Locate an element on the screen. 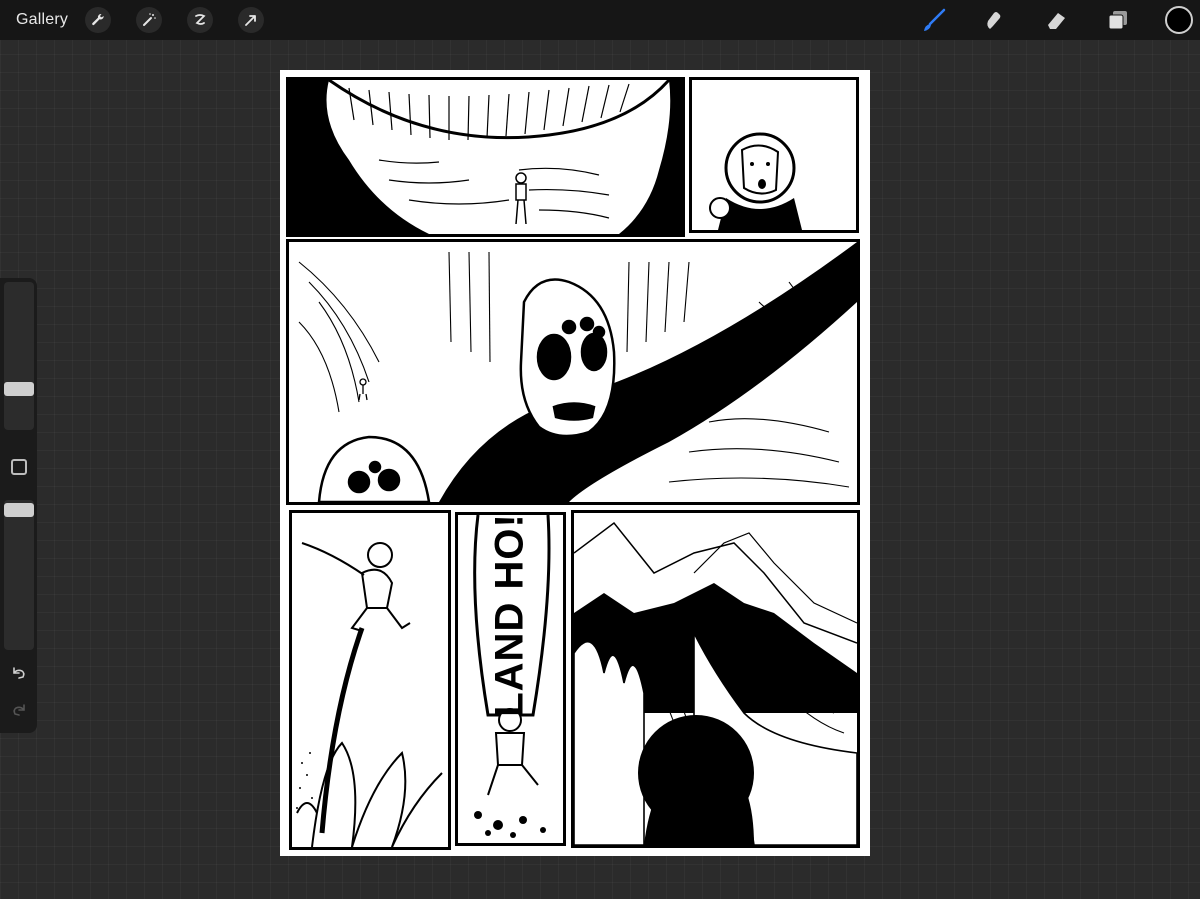 This screenshot has width=1200, height=899. redo-icon is located at coordinates (19, 710).